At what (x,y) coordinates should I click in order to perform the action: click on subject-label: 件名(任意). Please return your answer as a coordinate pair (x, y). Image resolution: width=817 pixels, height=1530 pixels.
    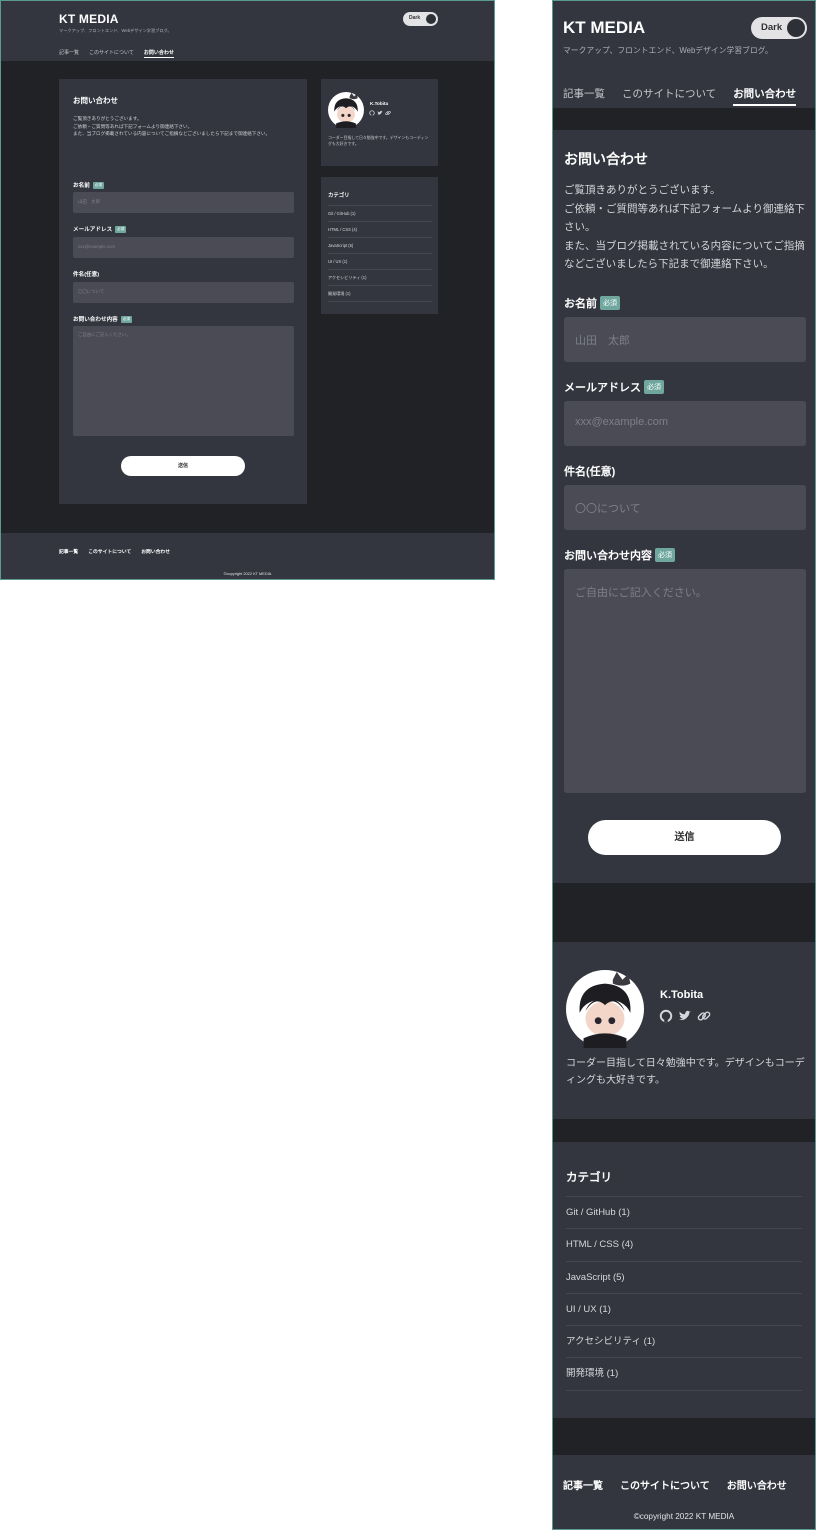
    Looking at the image, I should click on (589, 471).